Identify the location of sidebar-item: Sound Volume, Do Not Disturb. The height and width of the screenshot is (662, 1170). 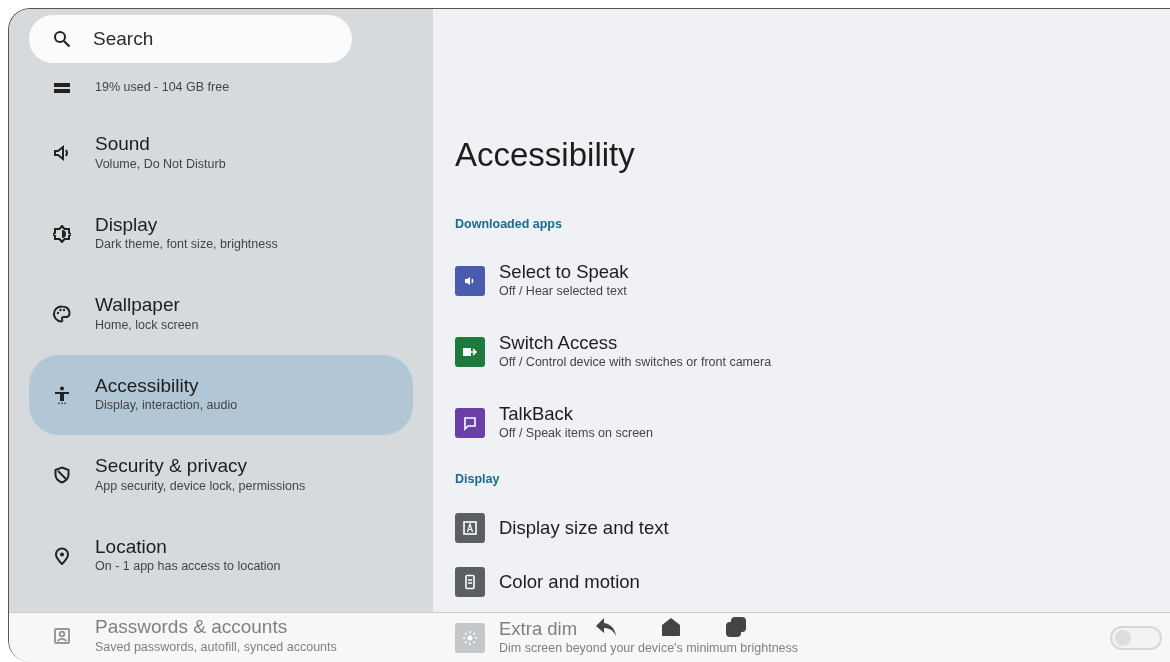
(221, 153).